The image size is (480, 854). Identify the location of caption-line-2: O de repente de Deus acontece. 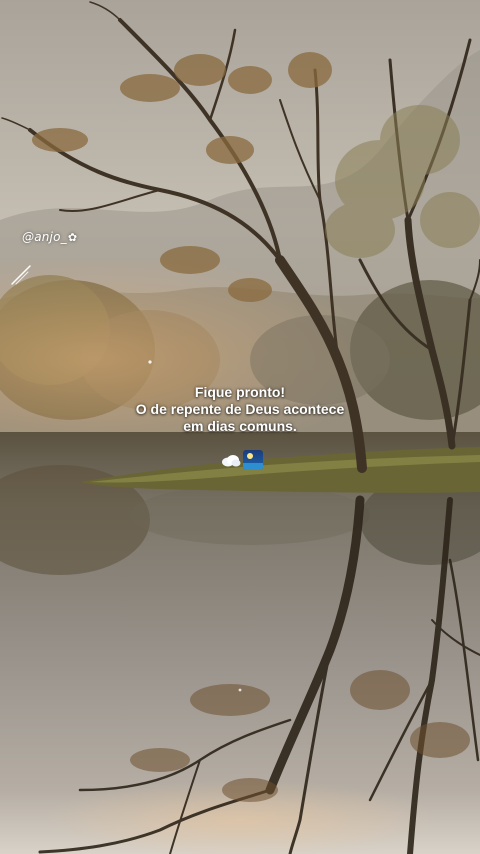
(240, 409).